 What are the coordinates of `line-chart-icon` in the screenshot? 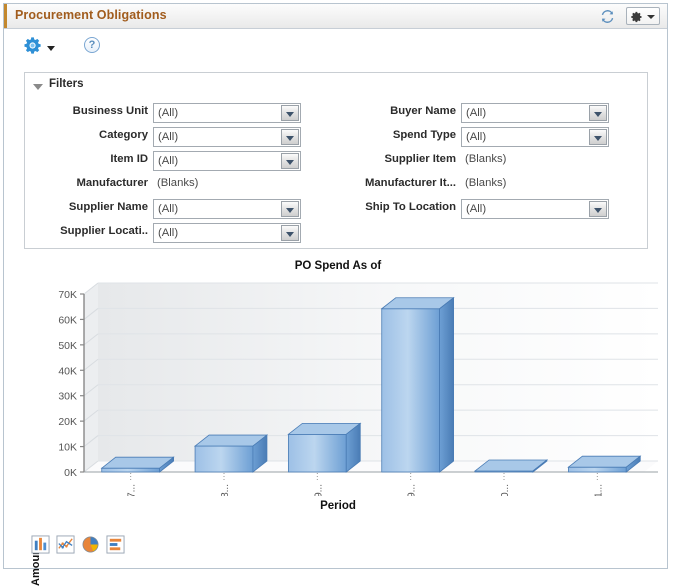 It's located at (66, 545).